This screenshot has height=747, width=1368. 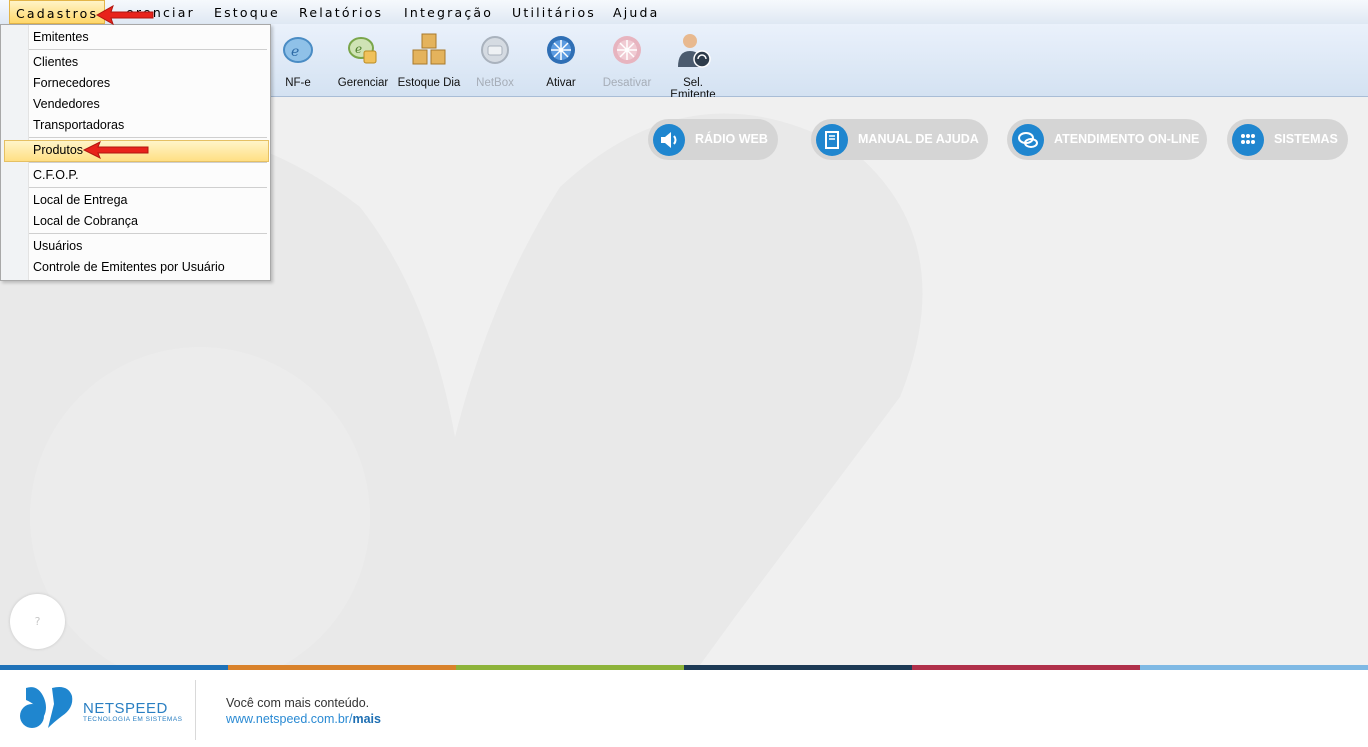 What do you see at coordinates (669, 140) in the screenshot?
I see `speaker-icon` at bounding box center [669, 140].